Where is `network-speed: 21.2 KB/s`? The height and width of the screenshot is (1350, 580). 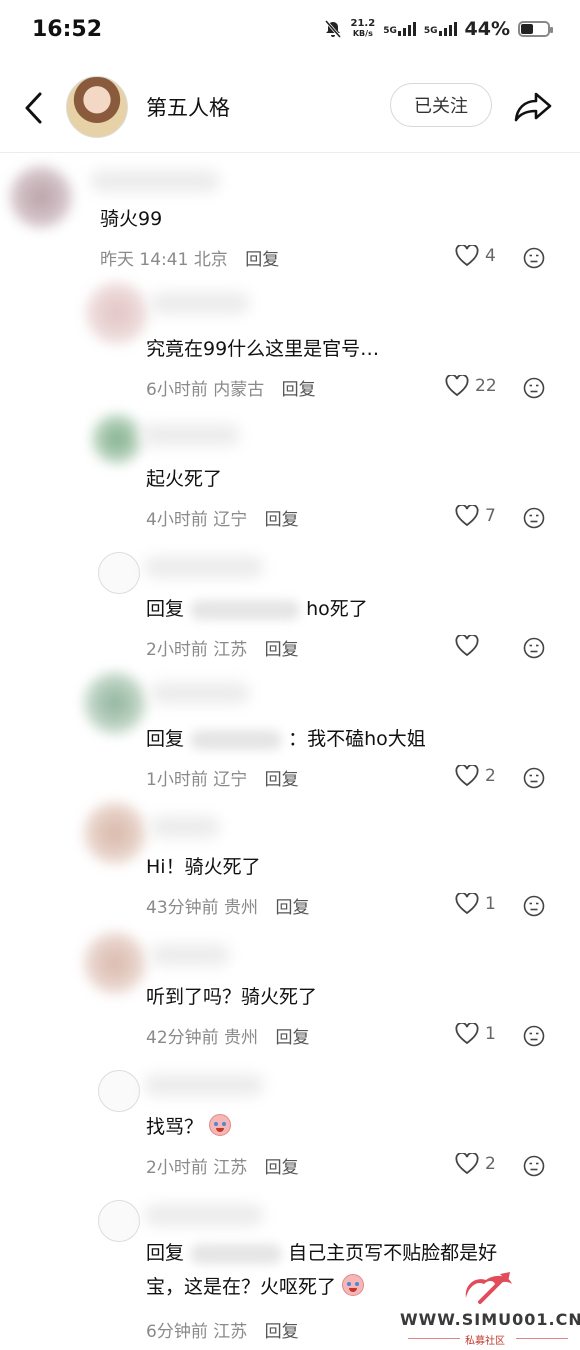 network-speed: 21.2 KB/s is located at coordinates (363, 28).